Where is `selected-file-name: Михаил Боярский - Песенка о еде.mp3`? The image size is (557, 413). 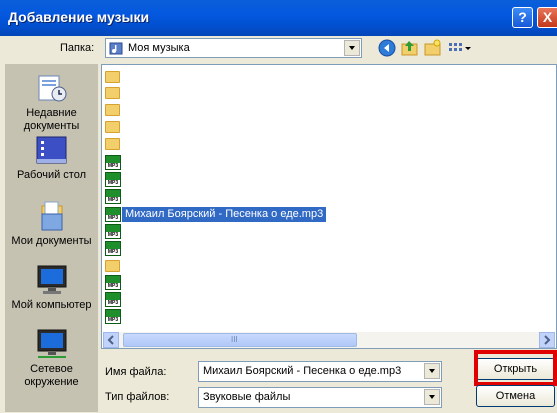 selected-file-name: Михаил Боярский - Песенка о еде.mp3 is located at coordinates (224, 214).